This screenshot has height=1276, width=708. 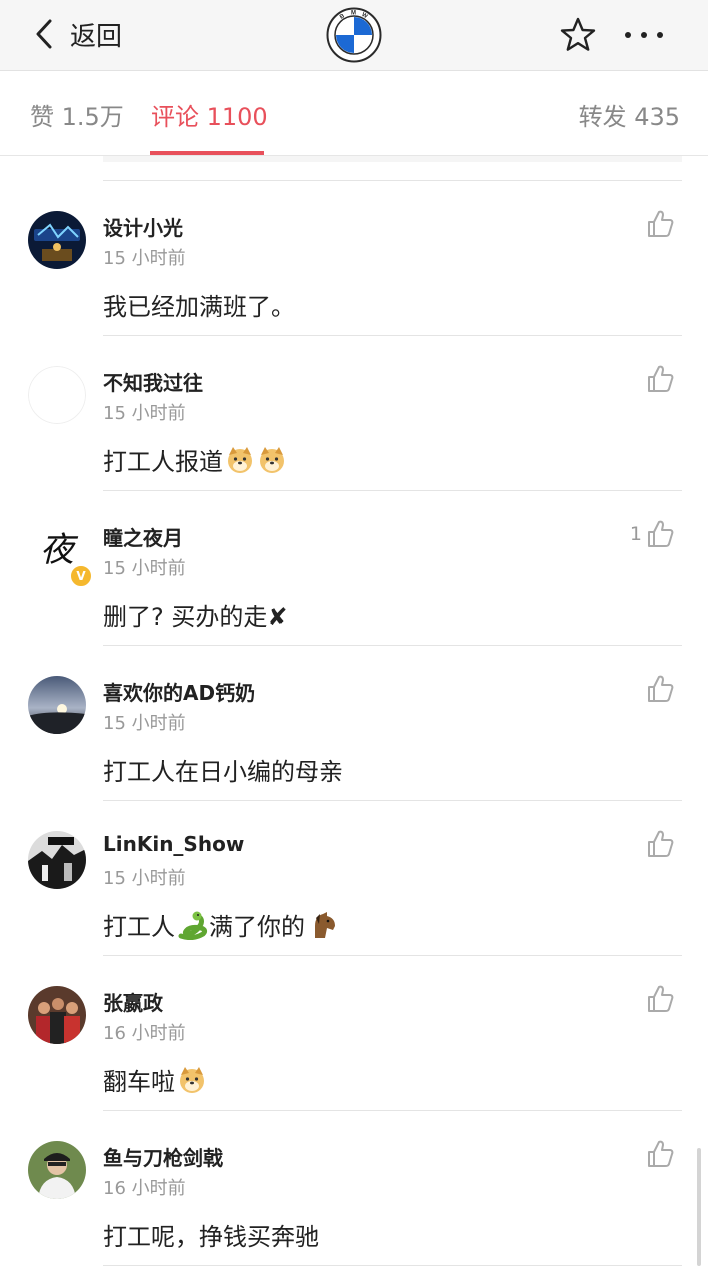 I want to click on tab-likes: 赞 1.5万, so click(x=77, y=114).